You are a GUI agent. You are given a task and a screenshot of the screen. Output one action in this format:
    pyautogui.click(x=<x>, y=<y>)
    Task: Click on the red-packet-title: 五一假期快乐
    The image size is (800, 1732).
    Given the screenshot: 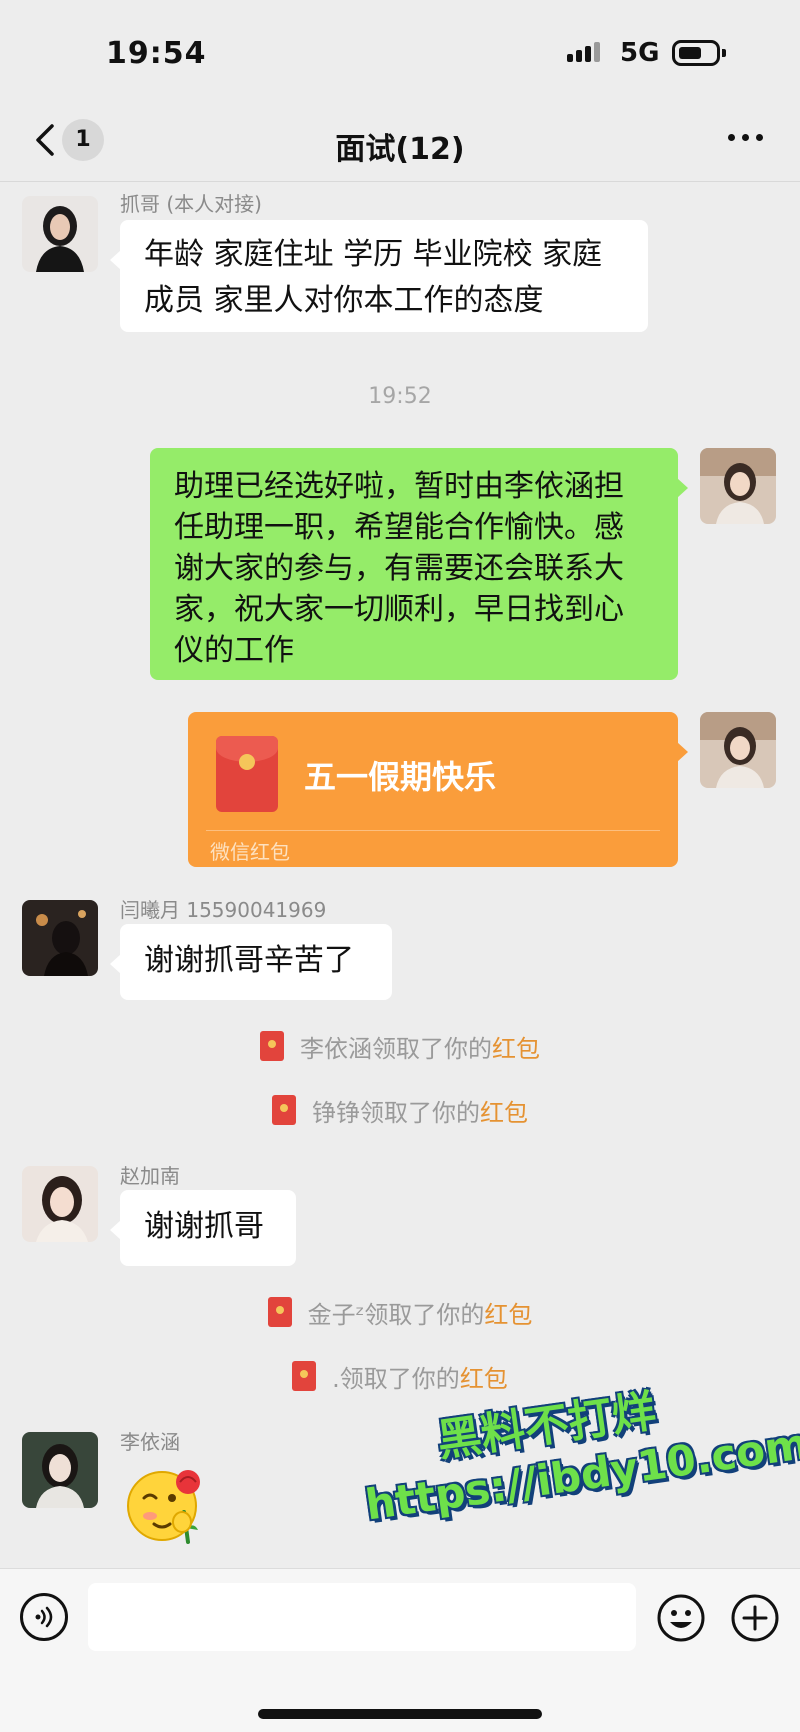 What is the action you would take?
    pyautogui.click(x=400, y=777)
    